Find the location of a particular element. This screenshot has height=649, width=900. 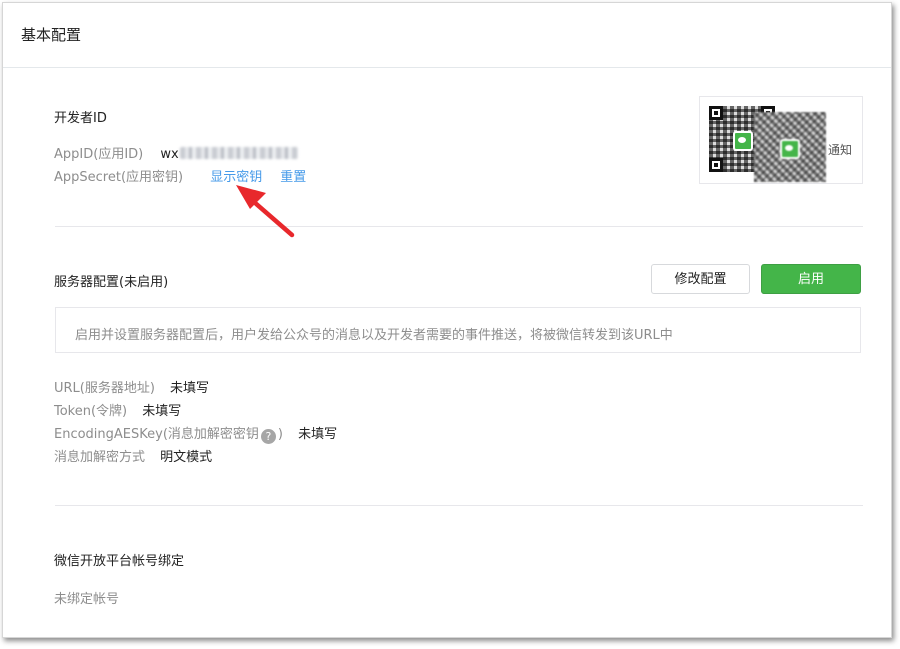

qrcode-box: 通知 is located at coordinates (781, 140).